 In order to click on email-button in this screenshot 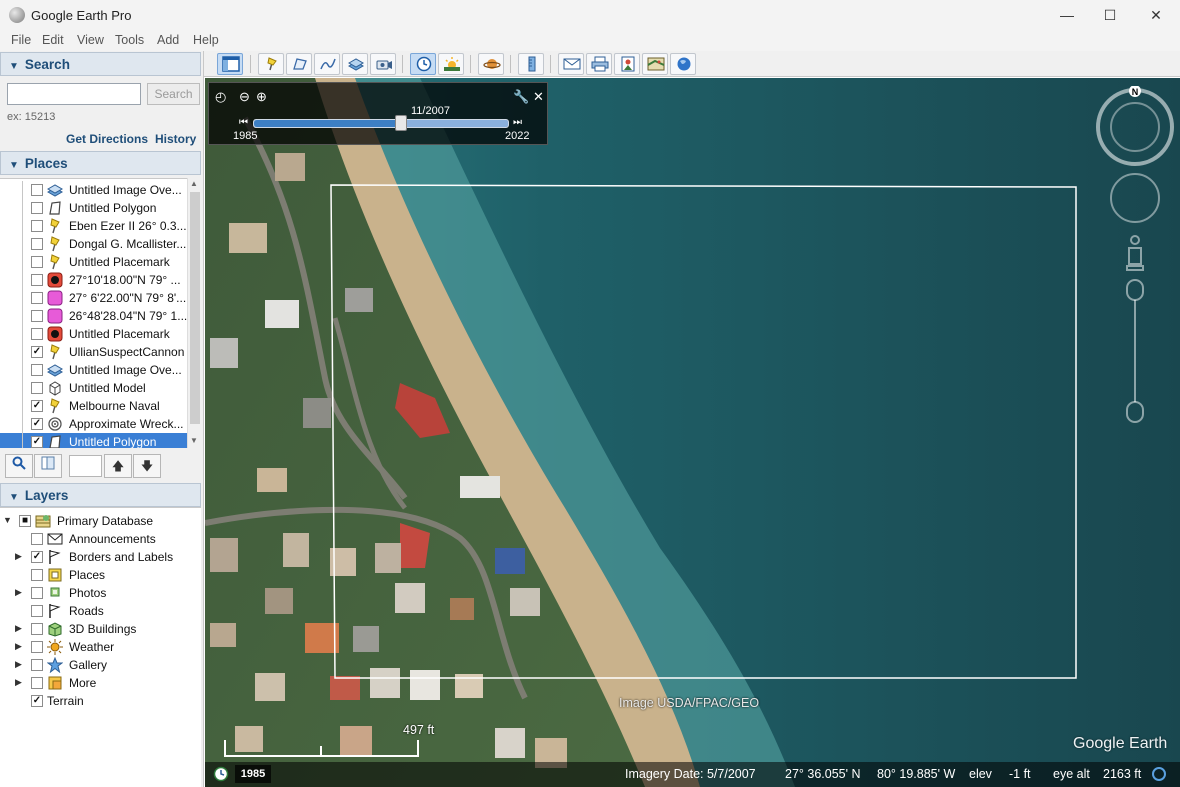, I will do `click(571, 64)`.